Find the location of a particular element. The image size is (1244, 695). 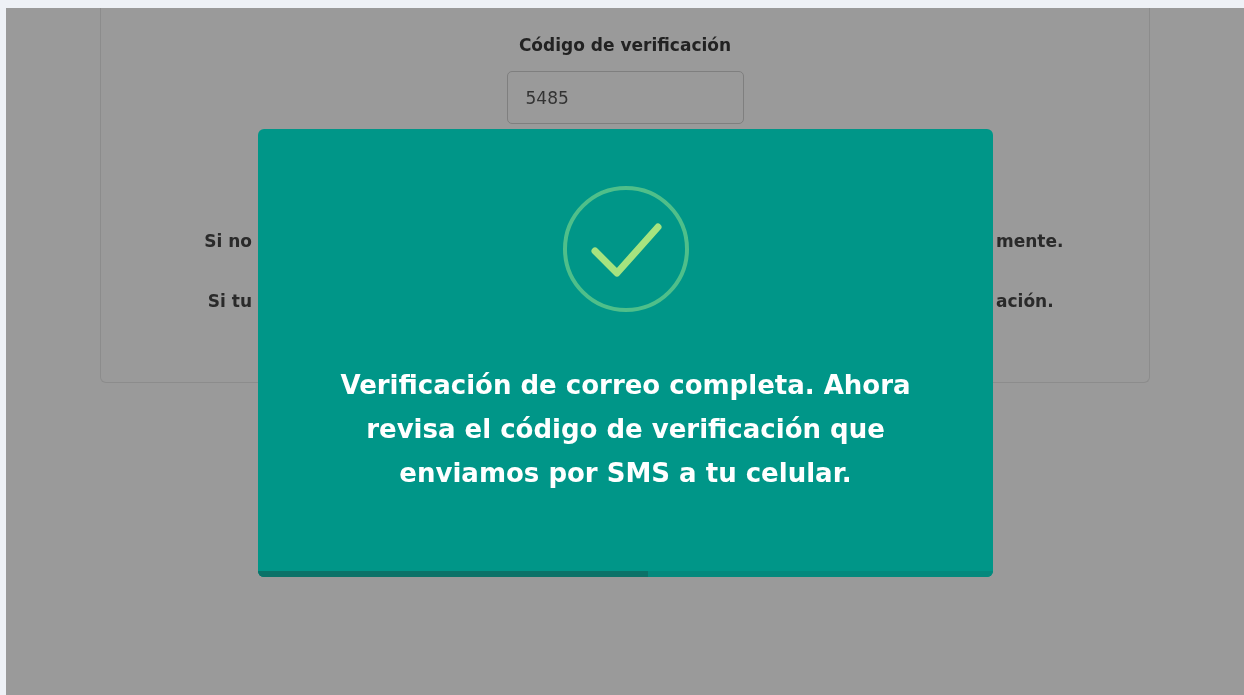

checkmark-circle-icon is located at coordinates (625, 249).